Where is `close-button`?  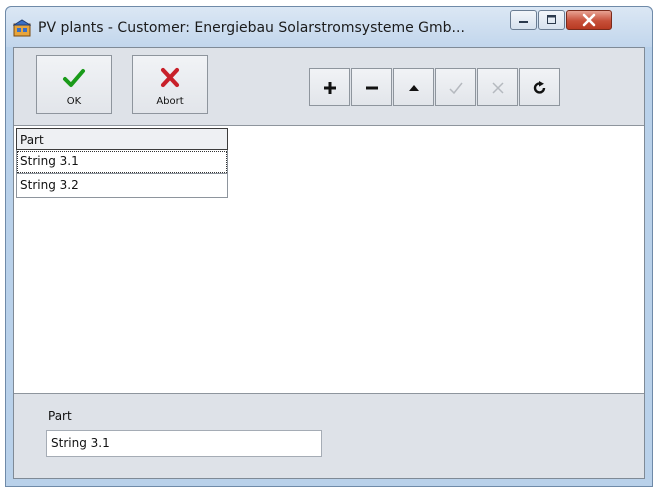
close-button is located at coordinates (589, 20).